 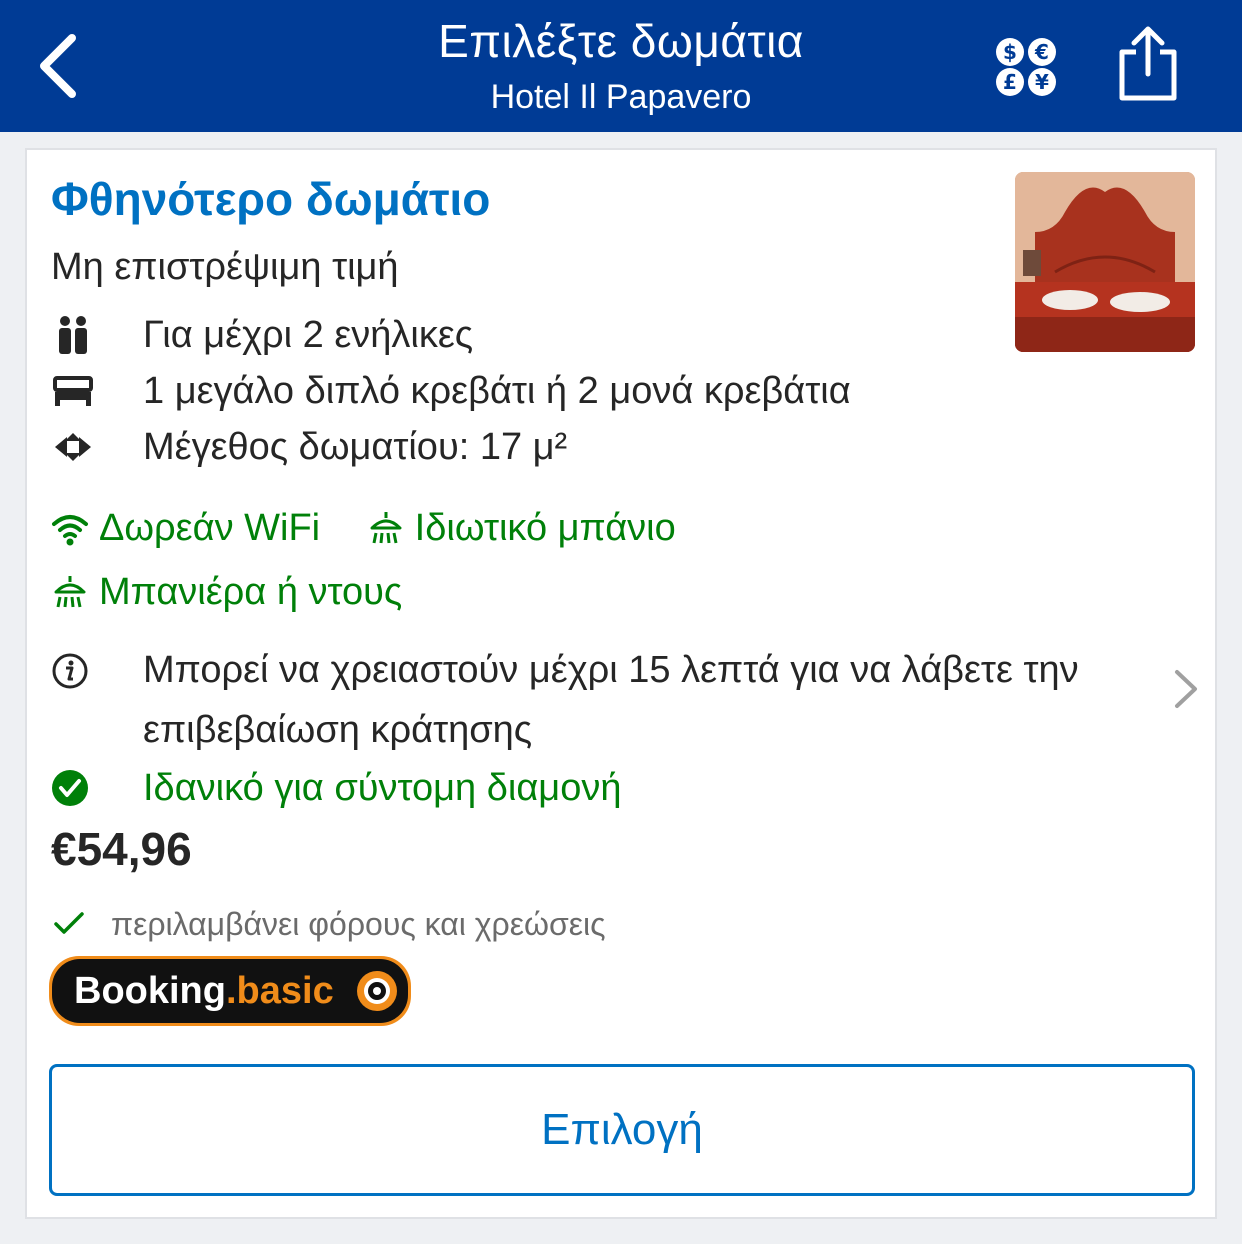 I want to click on amenity-text: Ιδιωτικό μπάνιο, so click(x=545, y=528).